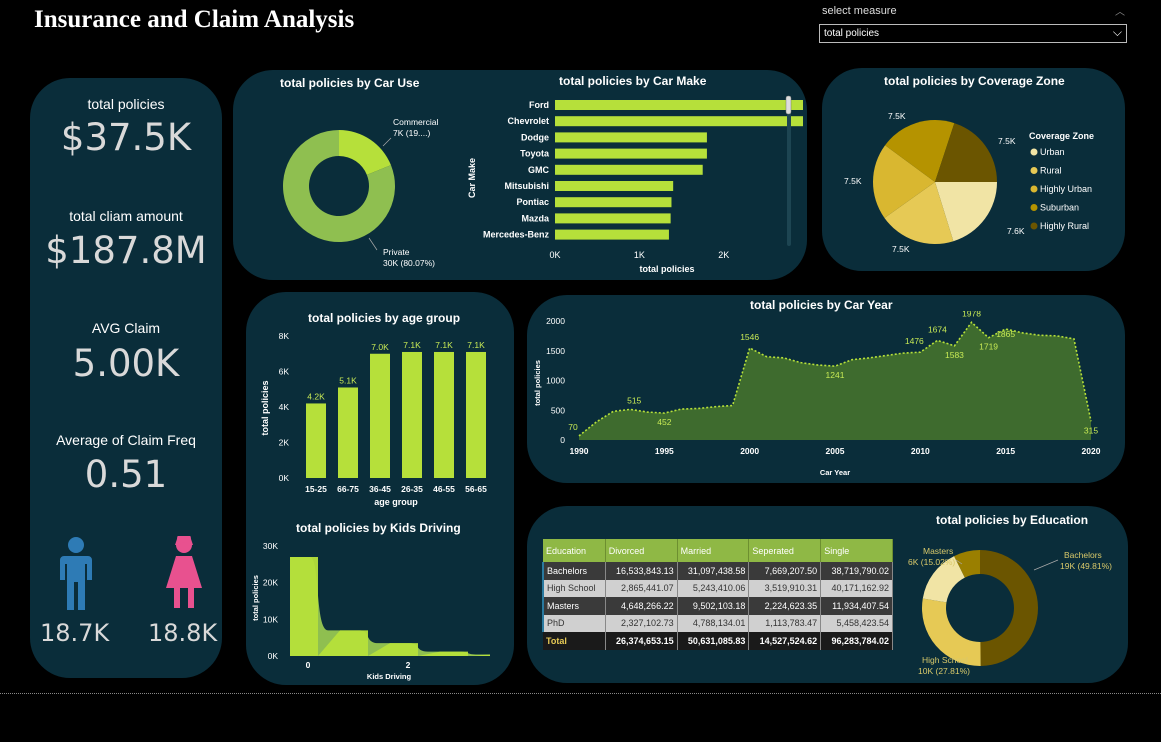 This screenshot has height=742, width=1161. I want to click on y-tick-label: 10K, so click(270, 619).